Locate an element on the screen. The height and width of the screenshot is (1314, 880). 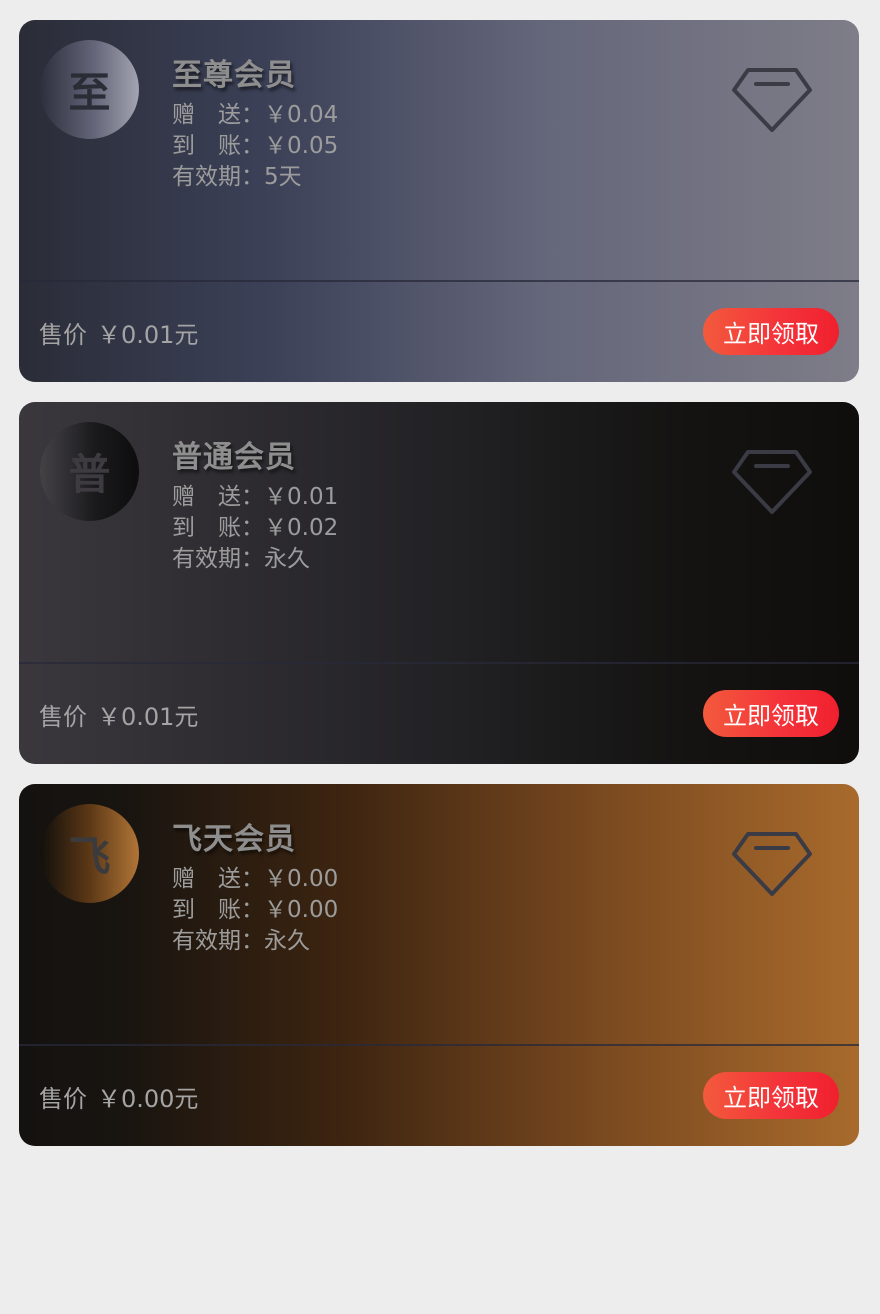
credited-row: 到 账：￥0.05 is located at coordinates (255, 146).